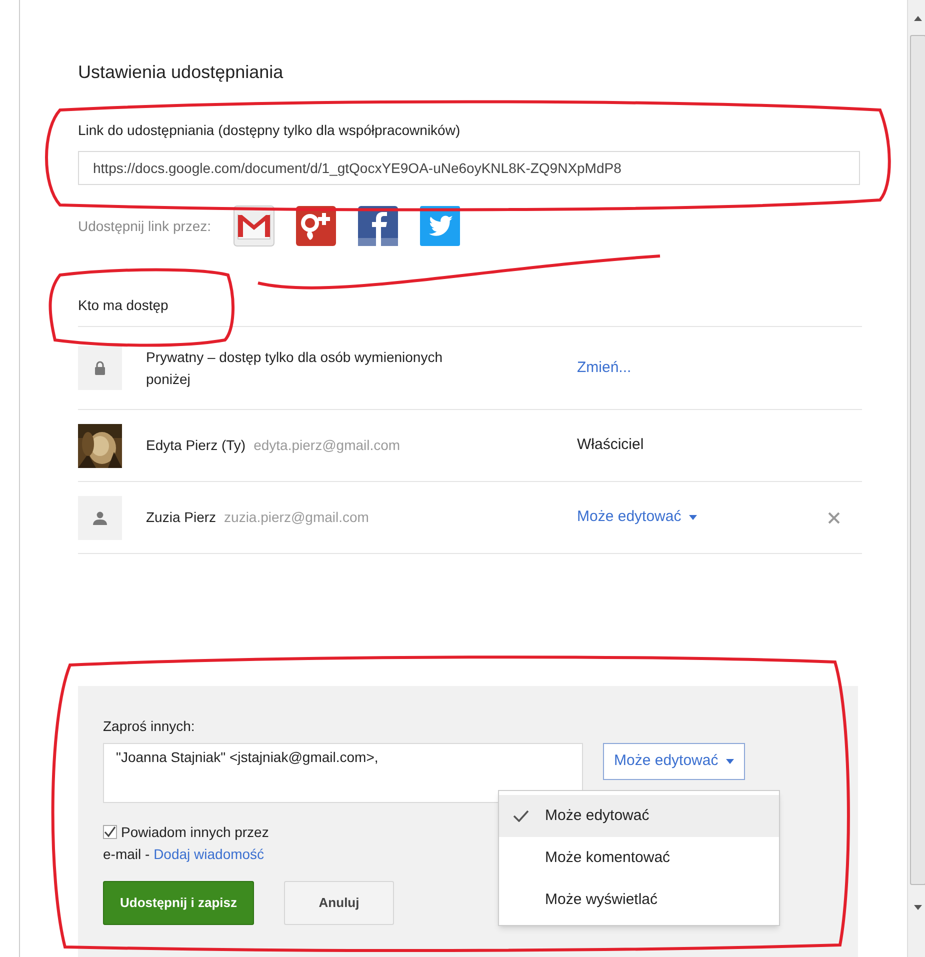  Describe the element at coordinates (637, 517) in the screenshot. I see `role-dropdown: Może edytować` at that location.